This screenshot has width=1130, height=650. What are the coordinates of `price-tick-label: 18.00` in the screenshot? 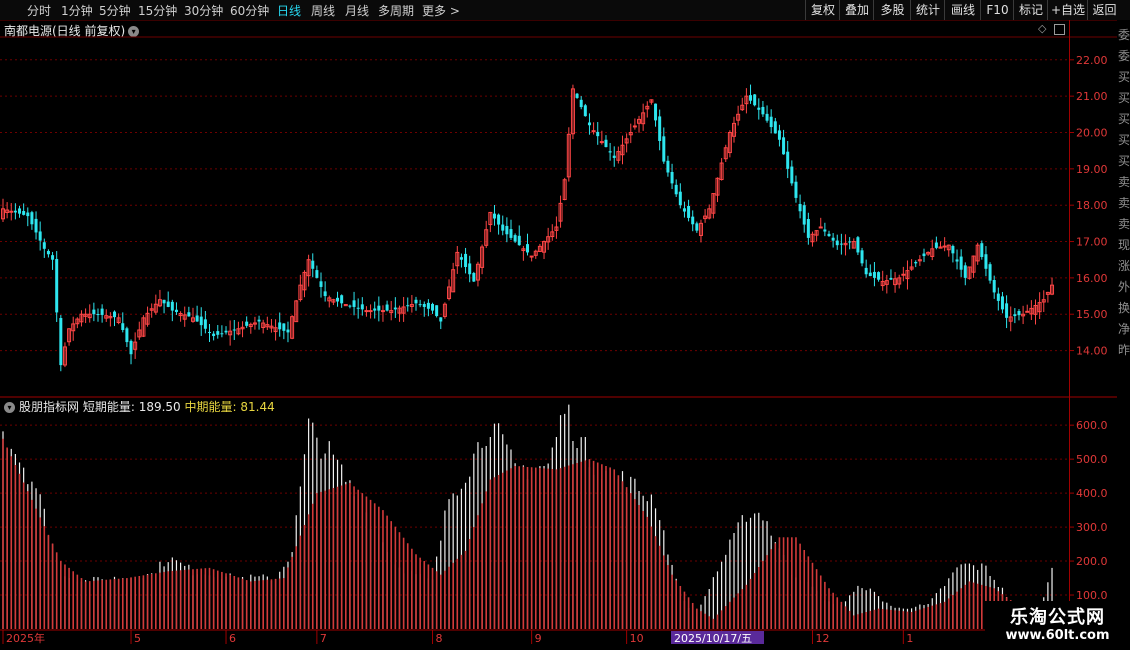 It's located at (1092, 205).